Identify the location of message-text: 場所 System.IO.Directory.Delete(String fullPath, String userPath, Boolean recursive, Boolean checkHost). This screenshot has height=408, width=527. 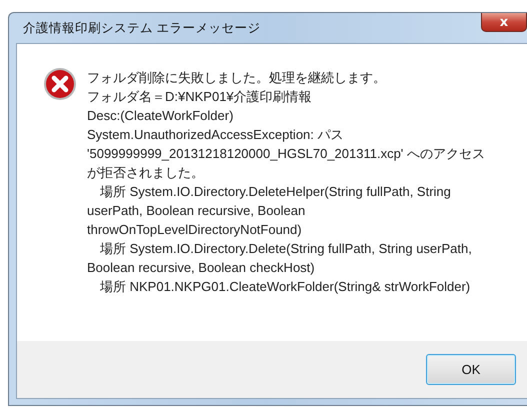
(280, 258).